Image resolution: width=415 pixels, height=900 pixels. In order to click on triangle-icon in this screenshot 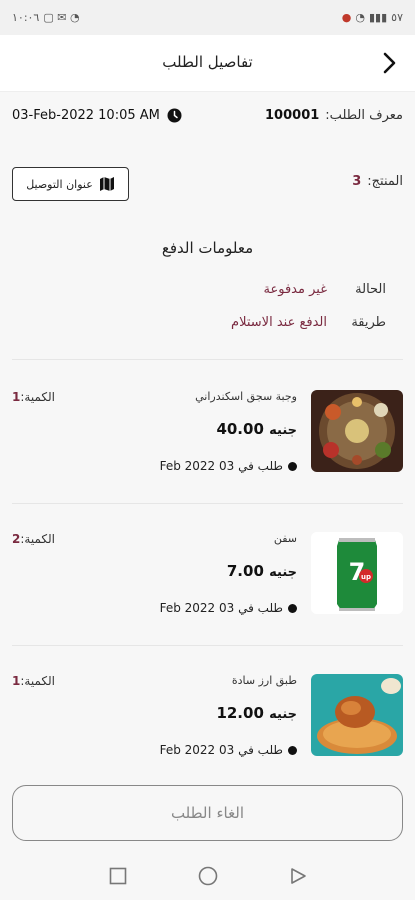, I will do `click(298, 876)`.